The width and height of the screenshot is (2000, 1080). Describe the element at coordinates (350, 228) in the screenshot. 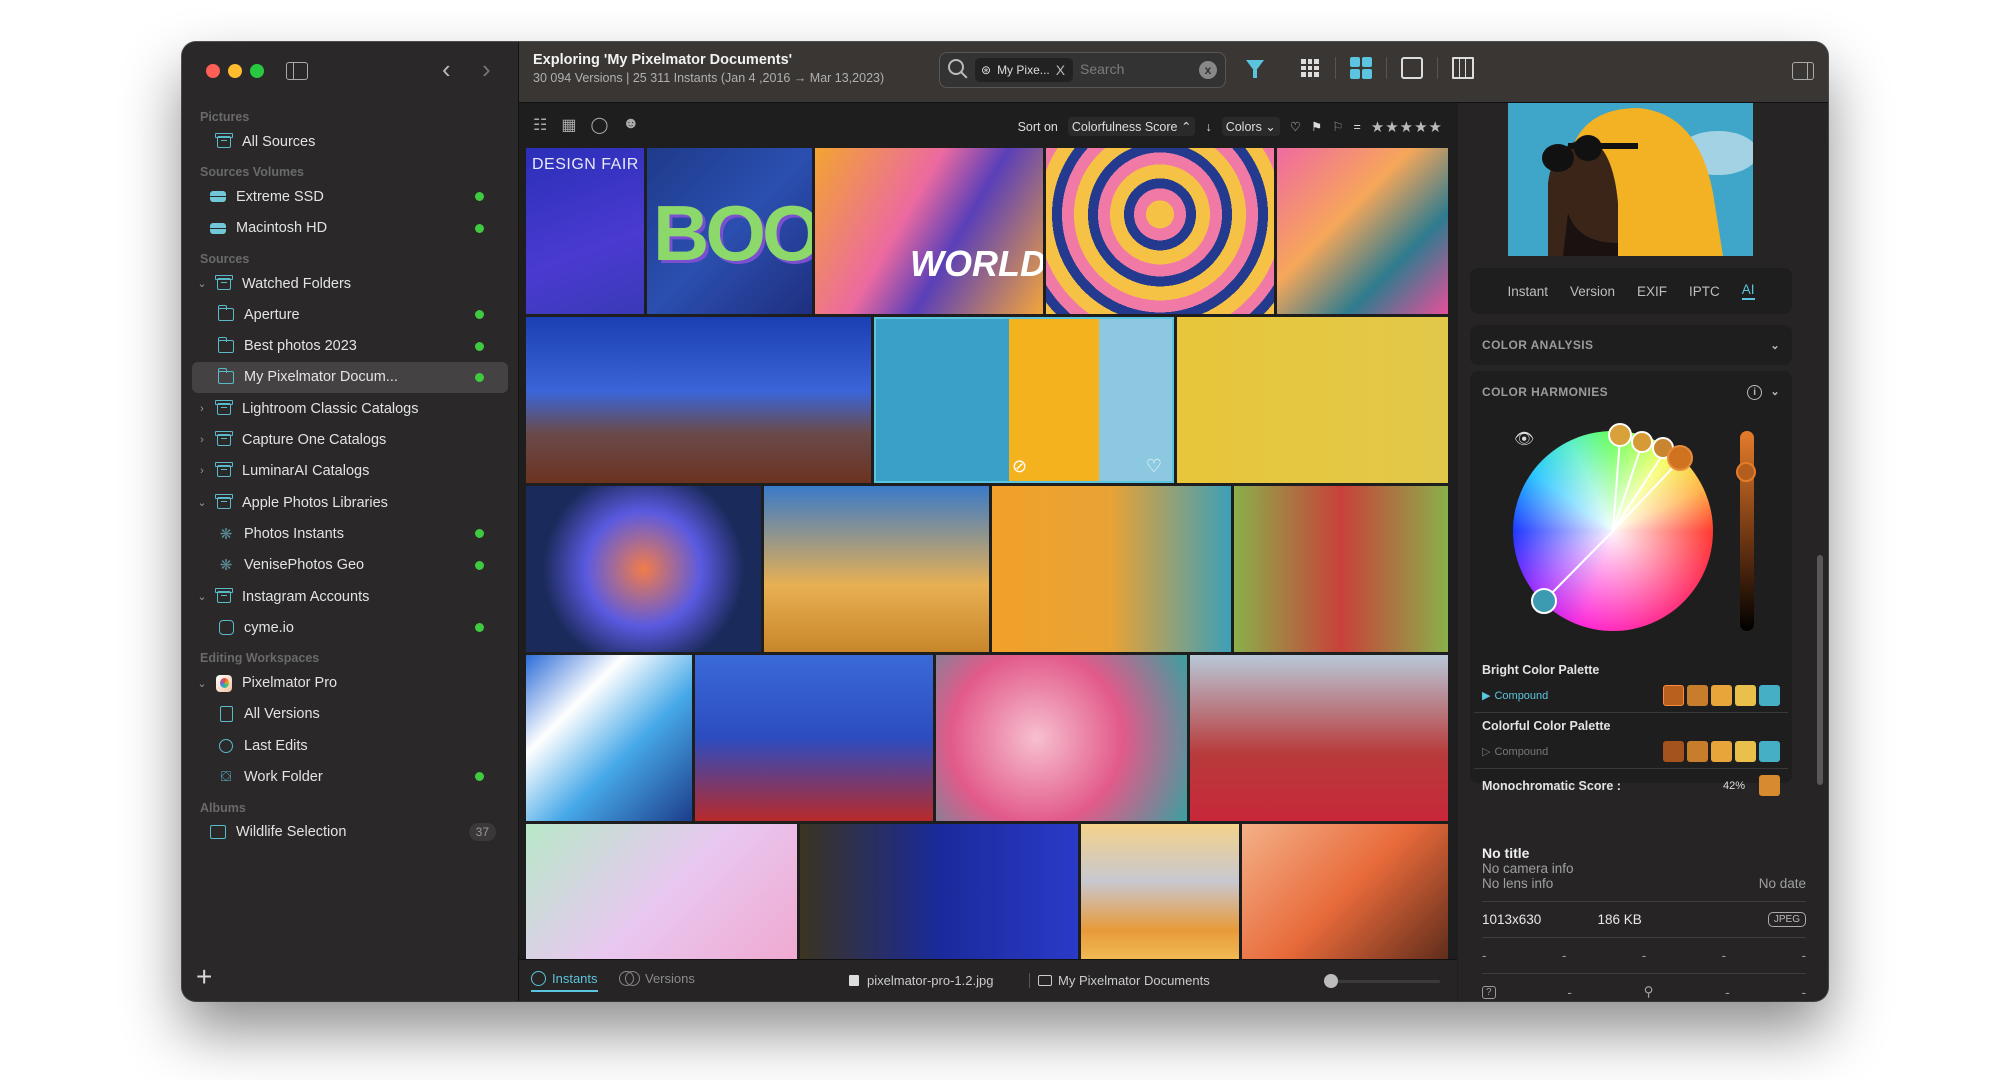

I see `sidebar-item-macintosh-hd: Macintosh HD` at that location.